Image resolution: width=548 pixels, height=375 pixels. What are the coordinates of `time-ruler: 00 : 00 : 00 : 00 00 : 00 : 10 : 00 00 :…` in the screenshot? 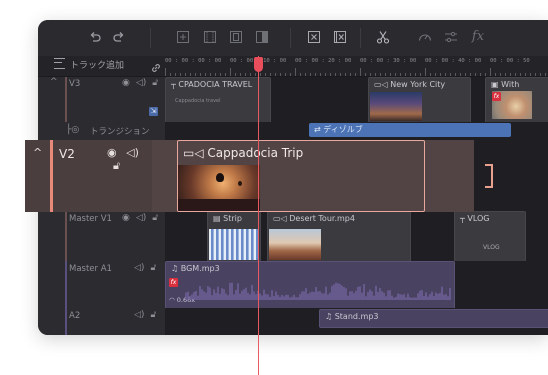 It's located at (356, 66).